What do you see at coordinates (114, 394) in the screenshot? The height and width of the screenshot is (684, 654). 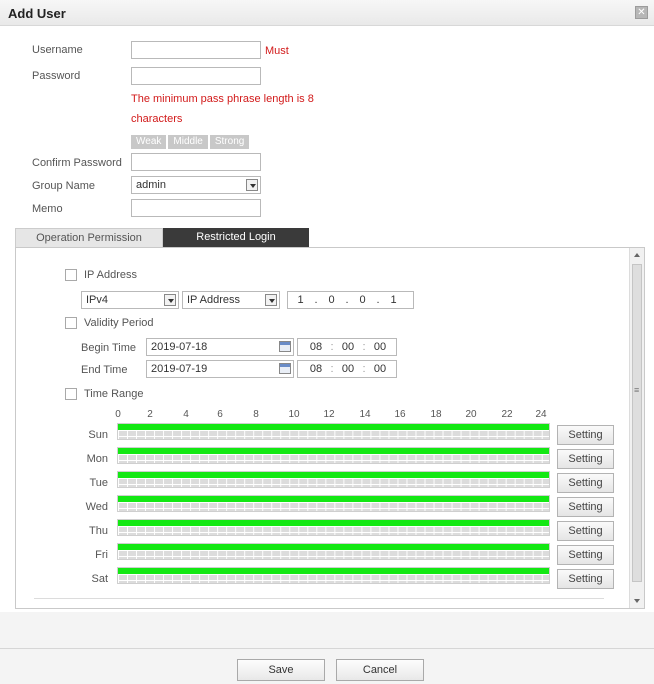 I see `time-range-label: Time Range` at bounding box center [114, 394].